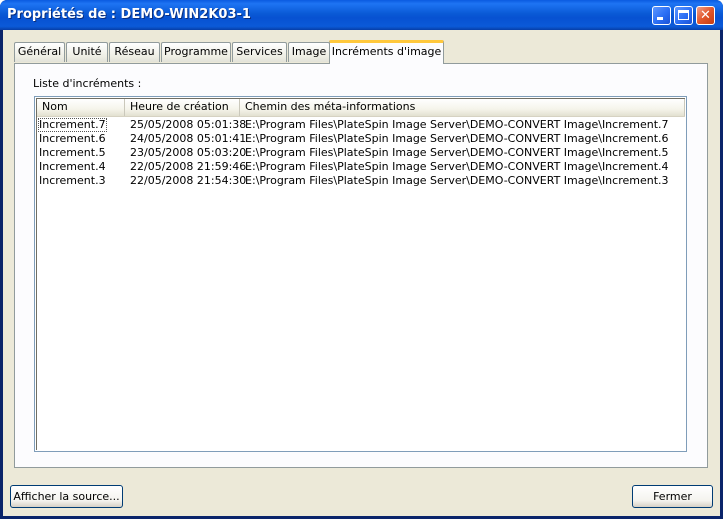 Image resolution: width=723 pixels, height=519 pixels. What do you see at coordinates (196, 52) in the screenshot?
I see `tab-programme: Programme` at bounding box center [196, 52].